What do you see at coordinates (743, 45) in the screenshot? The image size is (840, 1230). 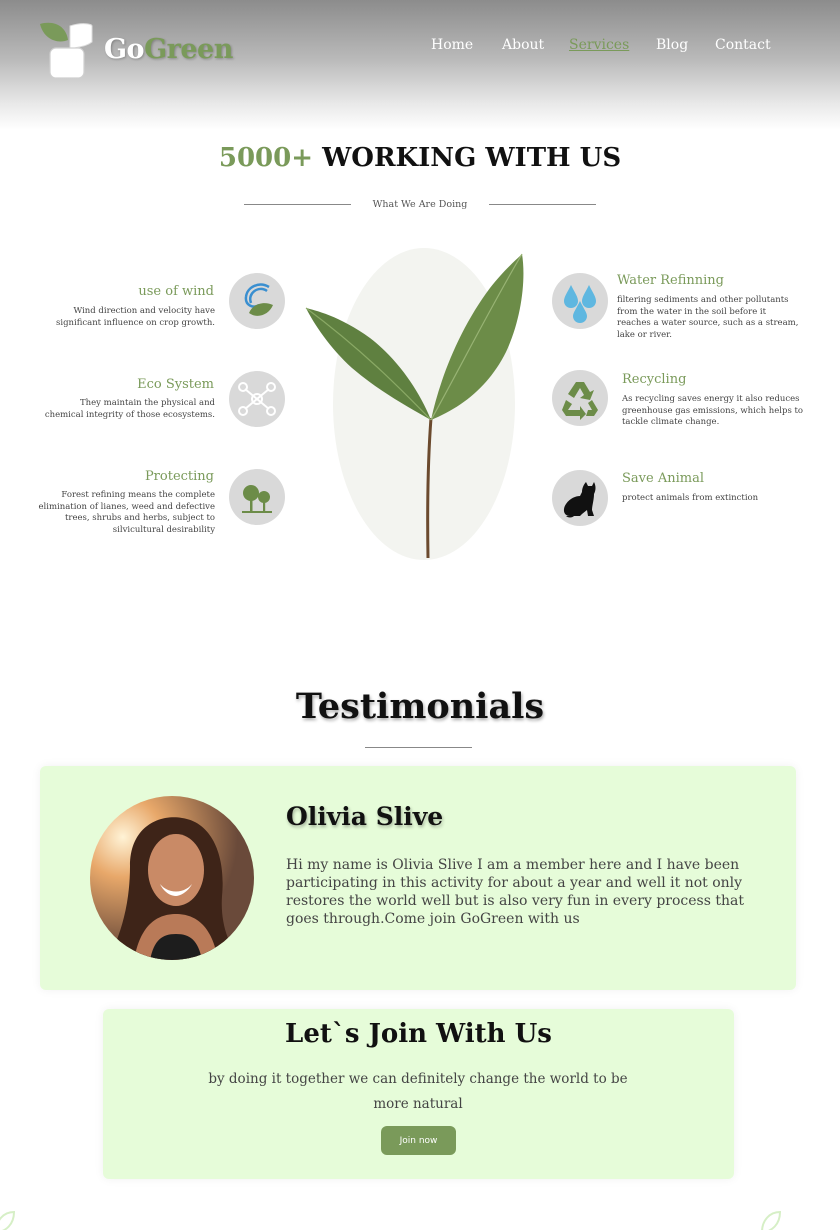 I see `nav-contact: Contact` at bounding box center [743, 45].